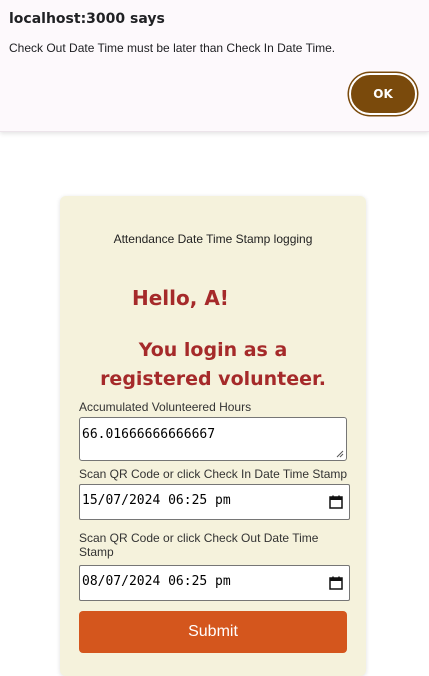 The height and width of the screenshot is (676, 429). I want to click on role-line-1: You login as a, so click(213, 350).